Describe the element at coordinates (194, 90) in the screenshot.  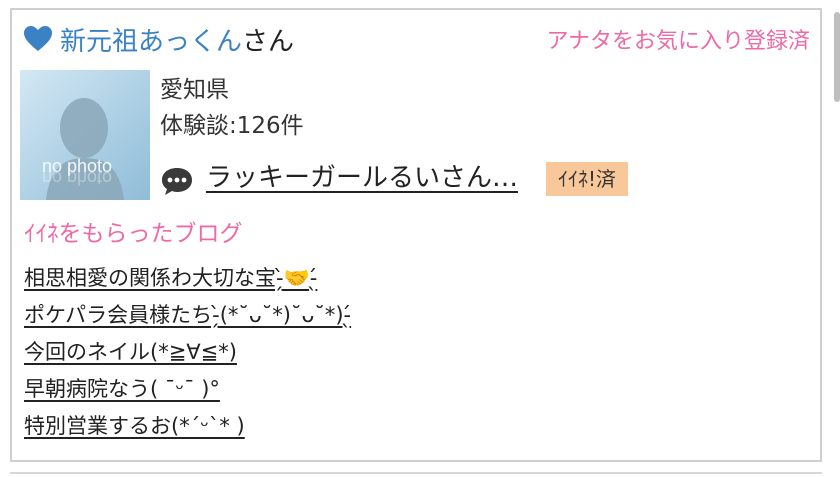
I see `location-text: 愛知県` at that location.